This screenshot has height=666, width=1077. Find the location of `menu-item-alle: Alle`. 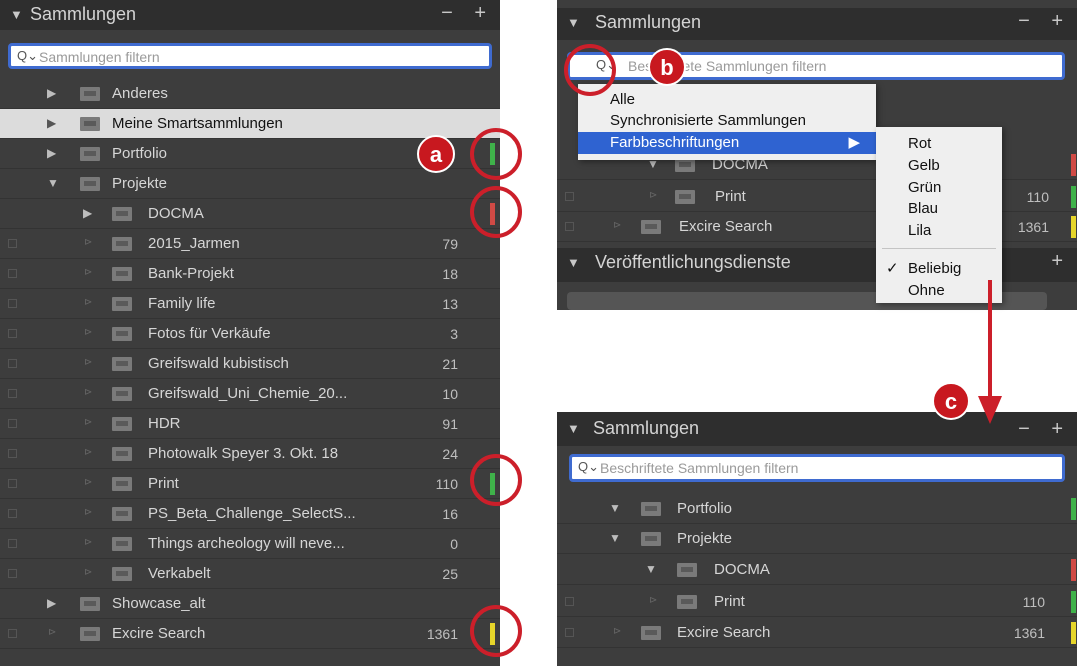

menu-item-alle: Alle is located at coordinates (727, 100).